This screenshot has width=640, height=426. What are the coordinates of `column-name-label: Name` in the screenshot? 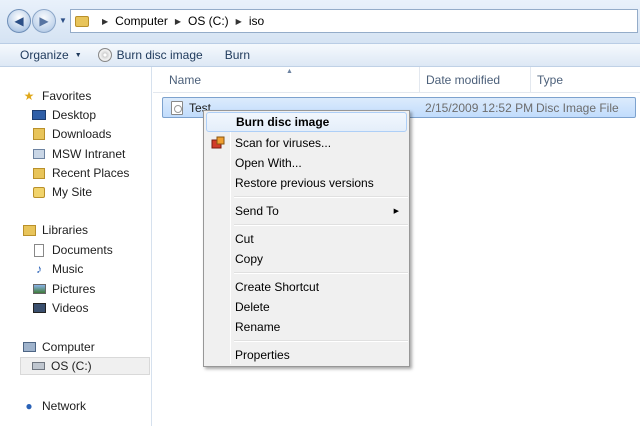 It's located at (185, 80).